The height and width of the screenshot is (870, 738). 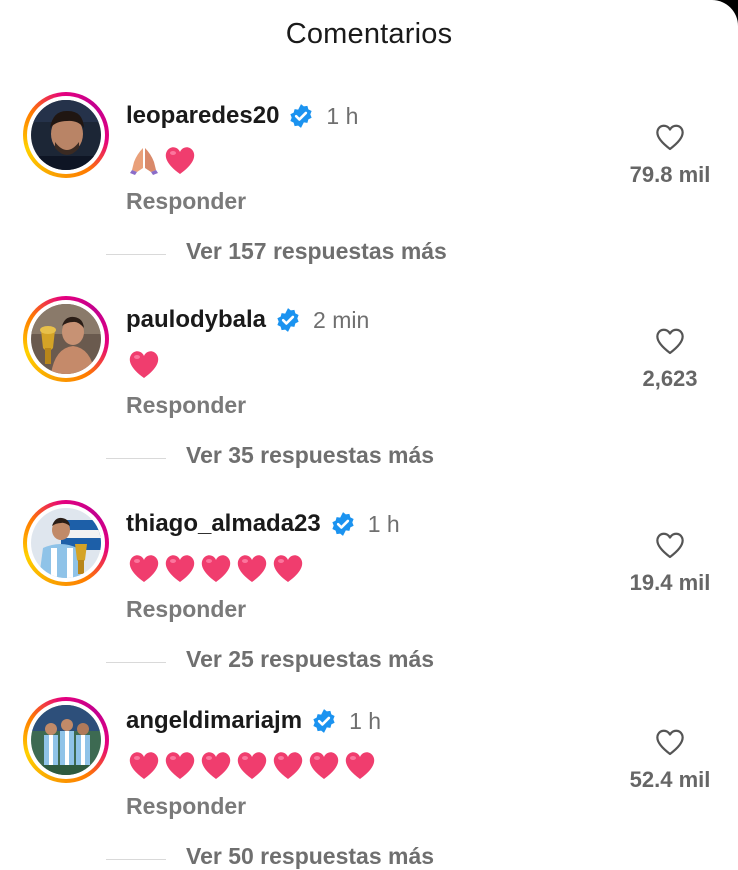 I want to click on view-more-replies-button: Ver 50 respuestas más, so click(x=310, y=856).